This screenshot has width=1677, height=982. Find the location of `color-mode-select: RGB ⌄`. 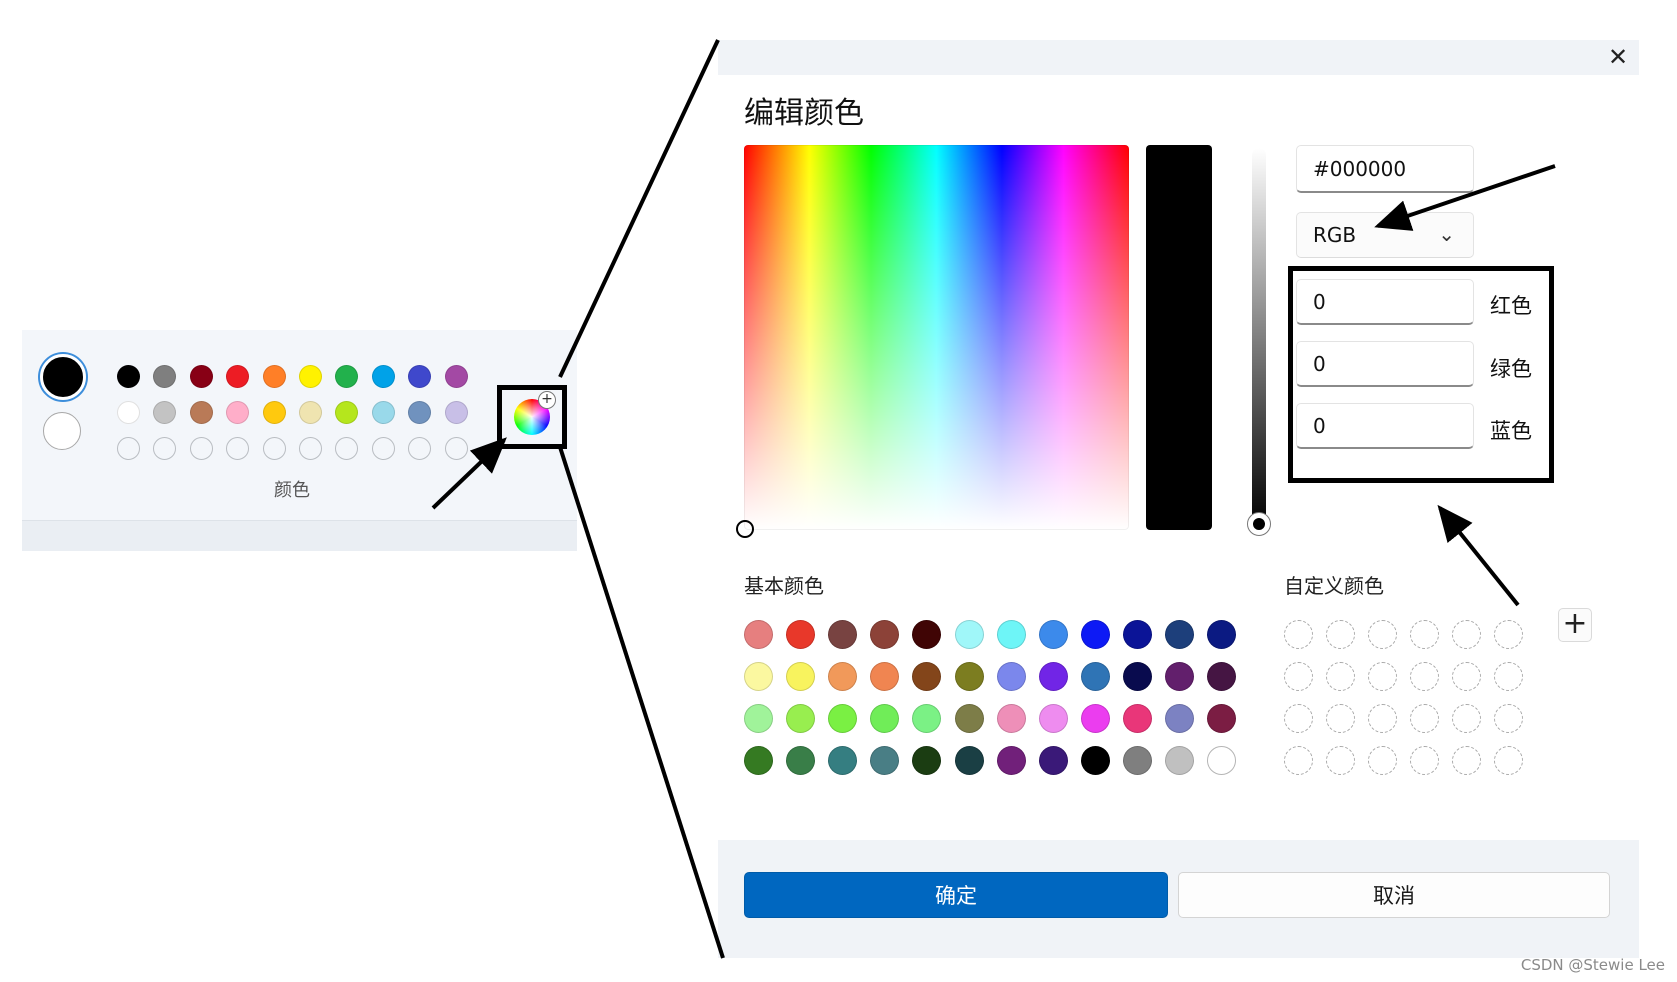

color-mode-select: RGB ⌄ is located at coordinates (1385, 235).